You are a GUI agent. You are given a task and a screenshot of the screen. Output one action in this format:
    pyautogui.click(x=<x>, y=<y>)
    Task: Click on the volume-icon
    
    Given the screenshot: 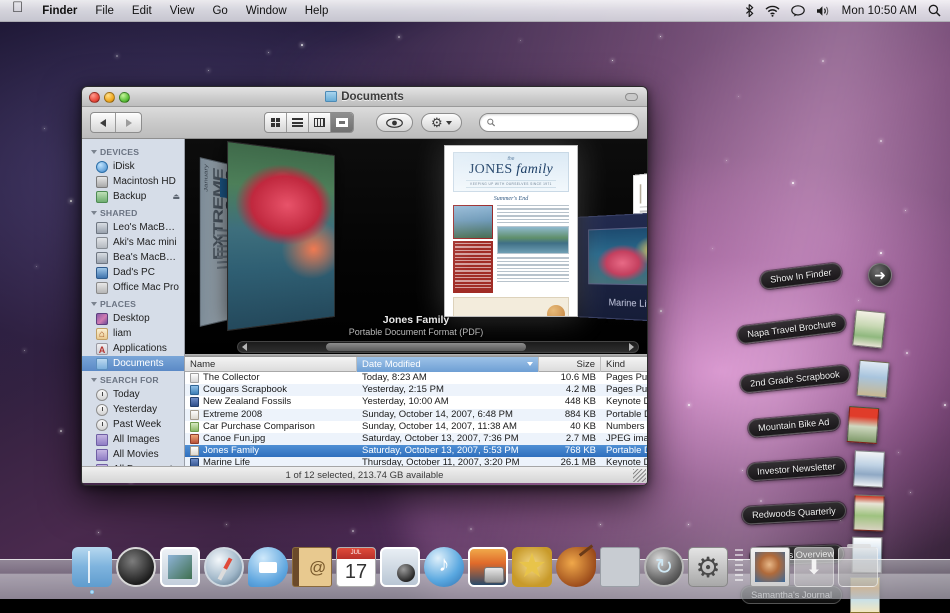 What is the action you would take?
    pyautogui.click(x=823, y=11)
    